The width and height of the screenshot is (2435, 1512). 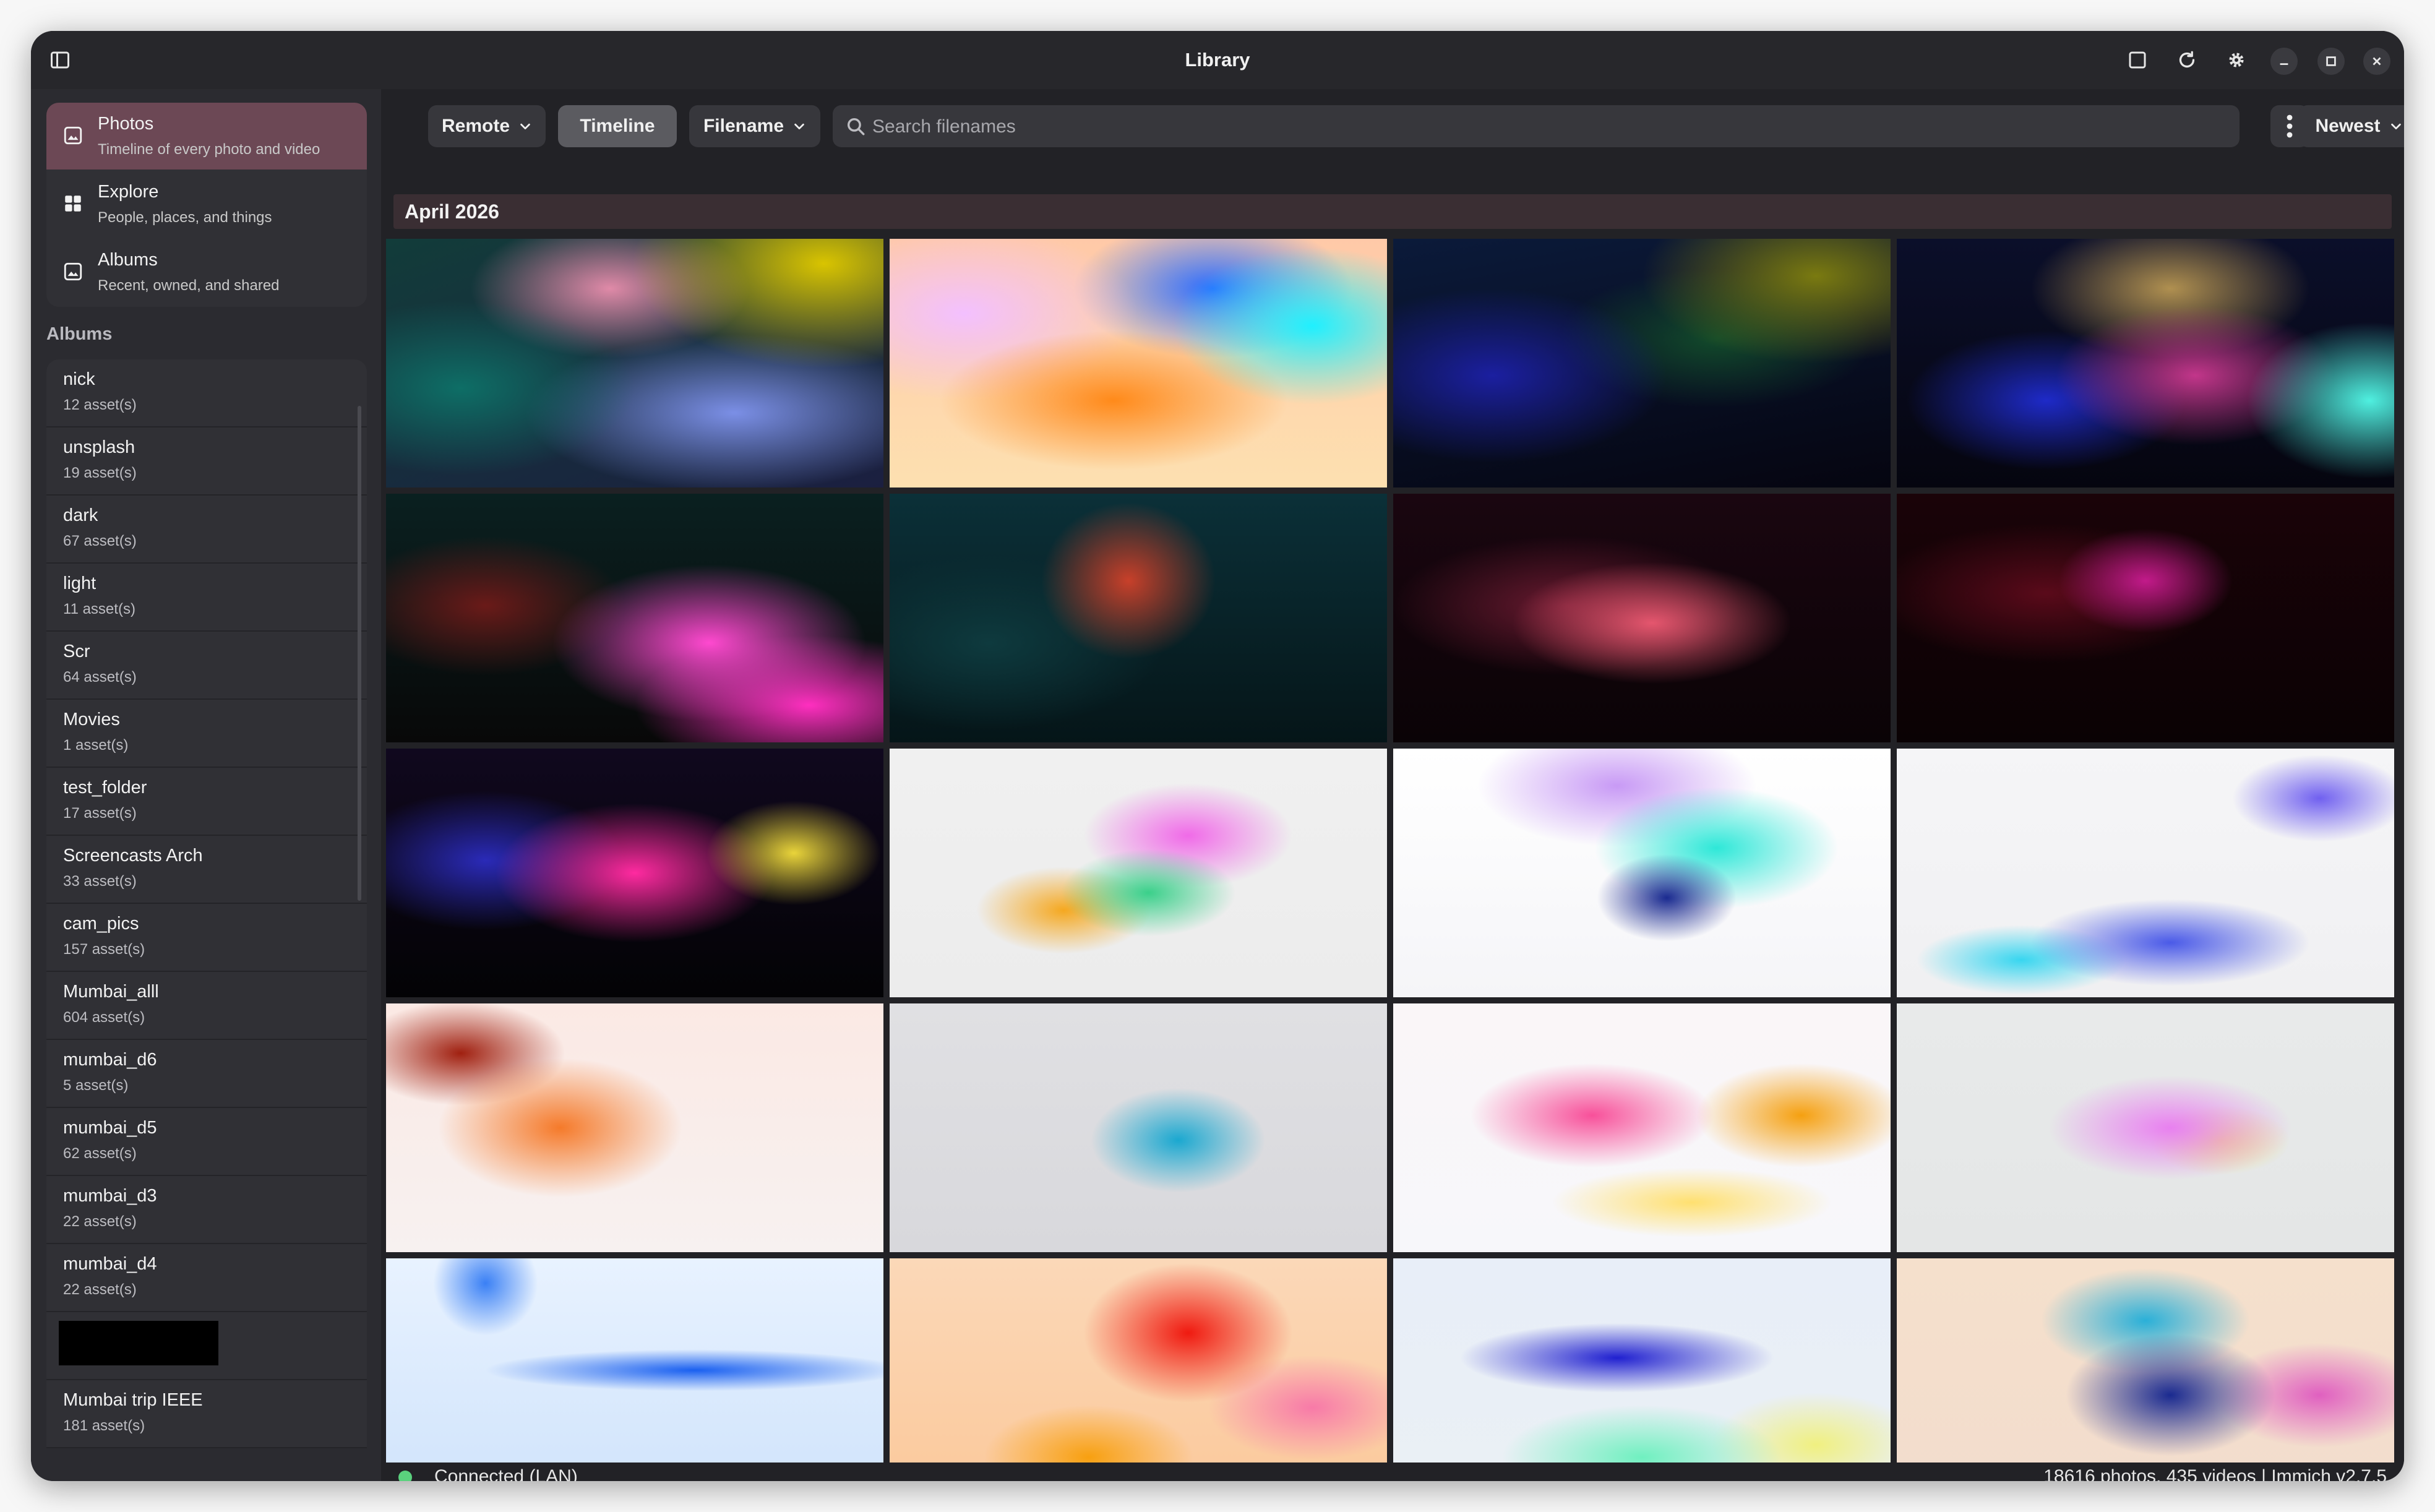 What do you see at coordinates (99, 609) in the screenshot?
I see `album-count: 11 asset(s)` at bounding box center [99, 609].